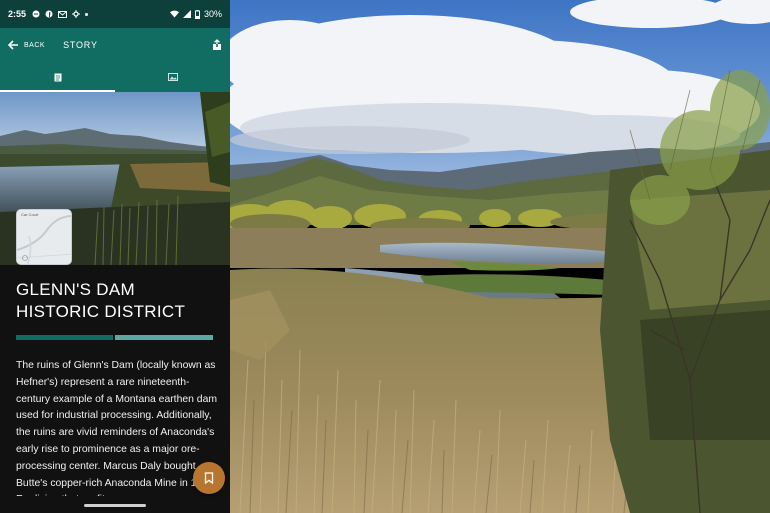 The width and height of the screenshot is (770, 513). What do you see at coordinates (174, 14) in the screenshot?
I see `wifi-icon` at bounding box center [174, 14].